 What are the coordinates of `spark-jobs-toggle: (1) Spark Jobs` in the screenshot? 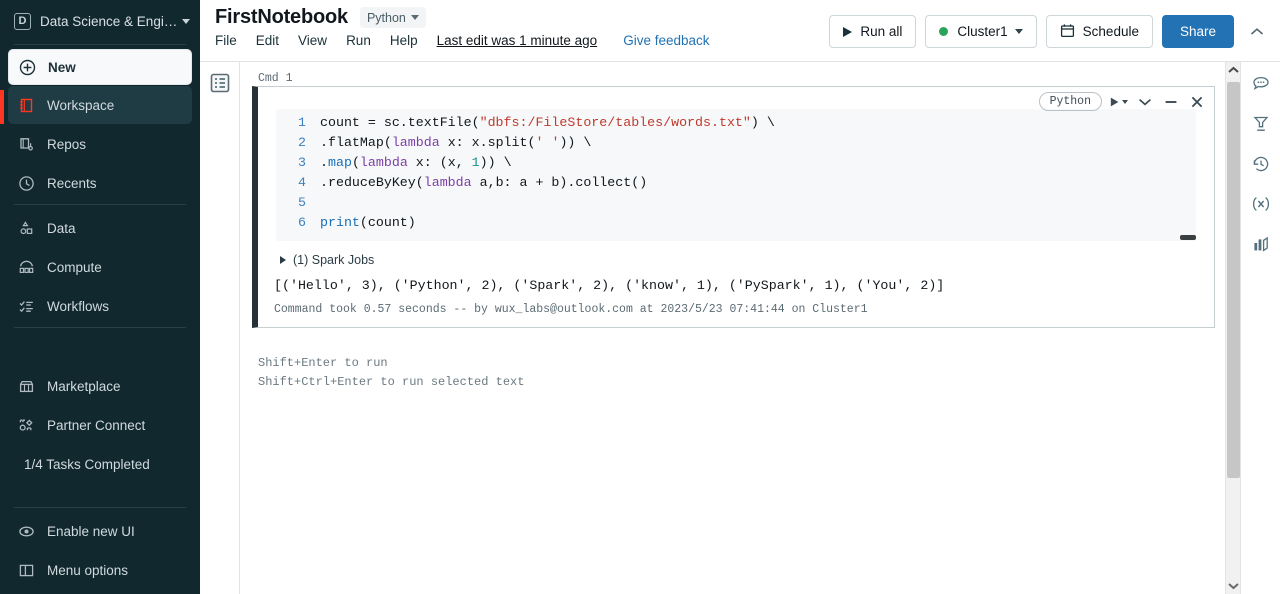 It's located at (736, 254).